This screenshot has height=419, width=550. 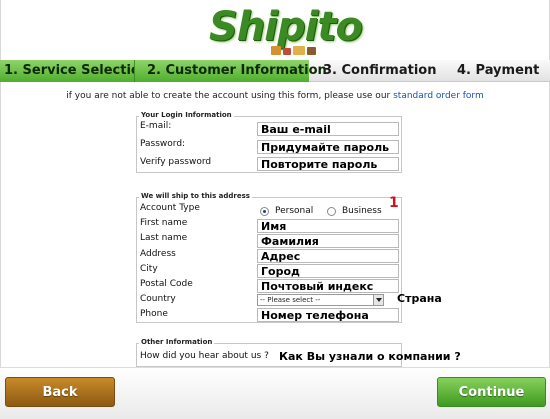 What do you see at coordinates (328, 315) in the screenshot?
I see `phone-field: Номер телефона` at bounding box center [328, 315].